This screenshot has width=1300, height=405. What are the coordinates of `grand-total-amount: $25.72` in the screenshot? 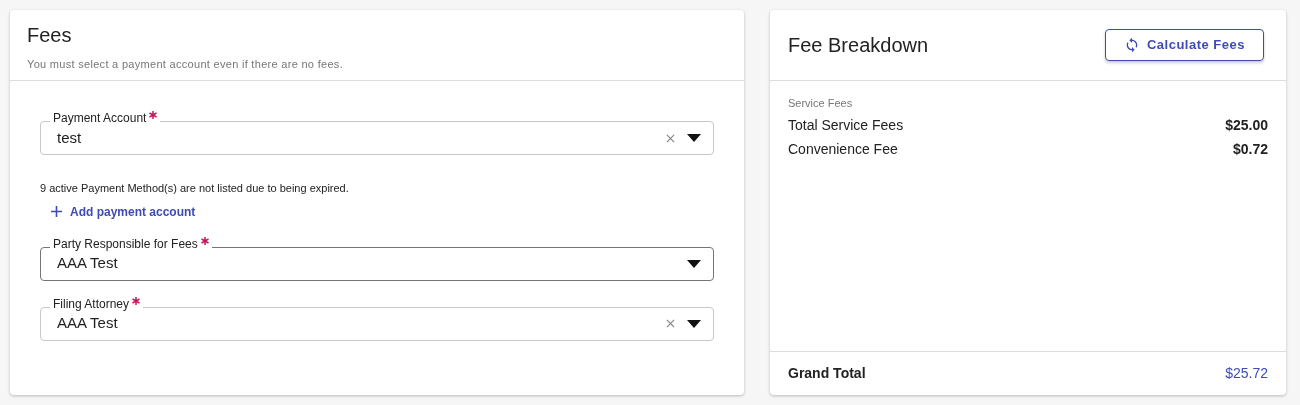 It's located at (1246, 373).